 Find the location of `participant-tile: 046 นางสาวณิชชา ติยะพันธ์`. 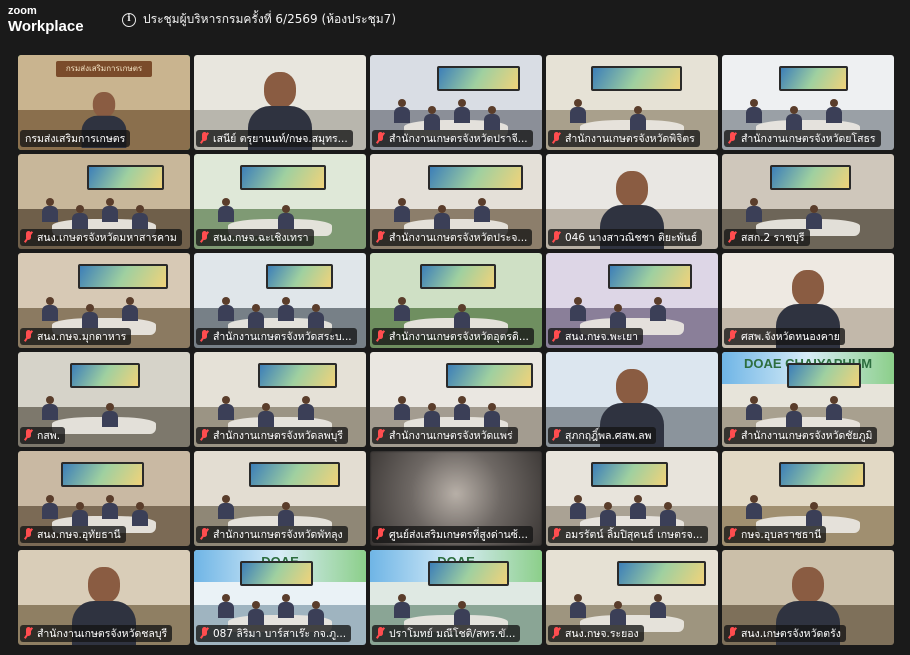

participant-tile: 046 นางสาวณิชชา ติยะพันธ์ is located at coordinates (632, 201).